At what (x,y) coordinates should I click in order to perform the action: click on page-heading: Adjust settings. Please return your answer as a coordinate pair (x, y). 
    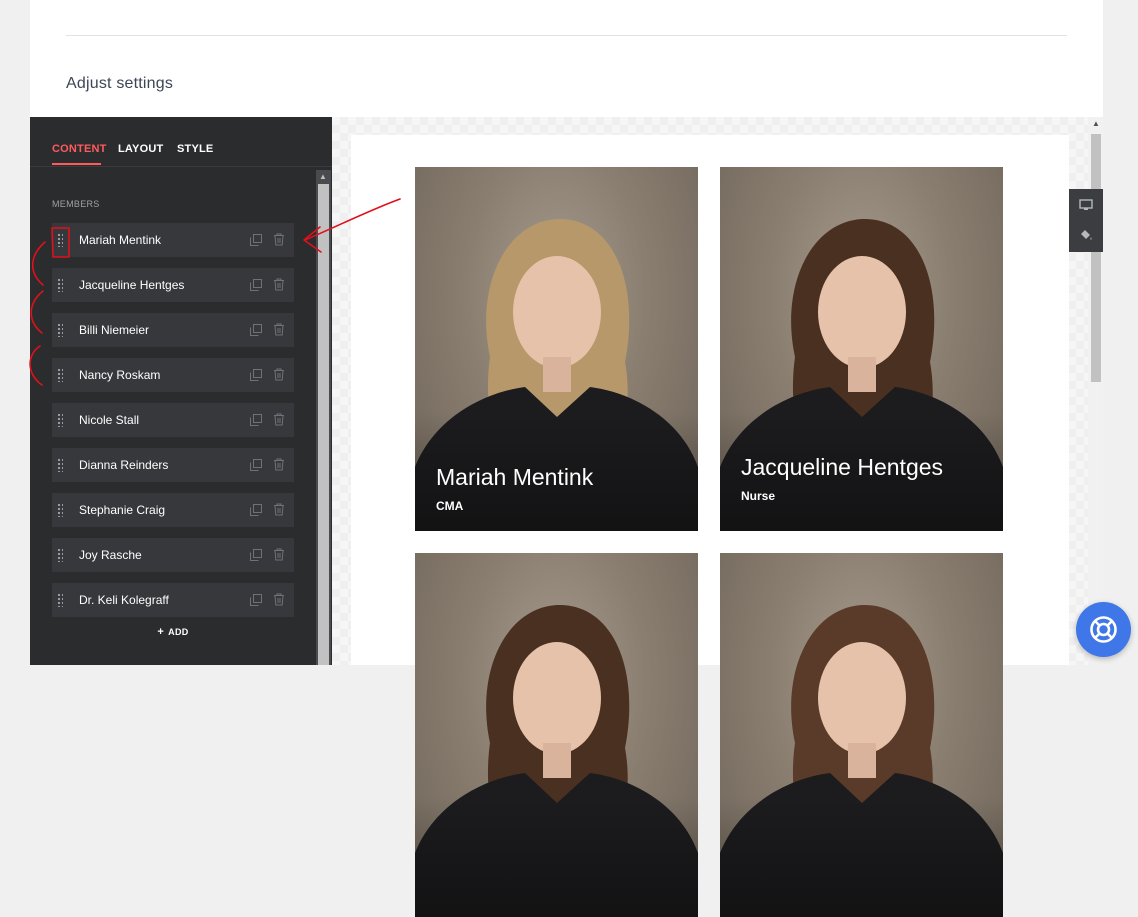
    Looking at the image, I should click on (120, 83).